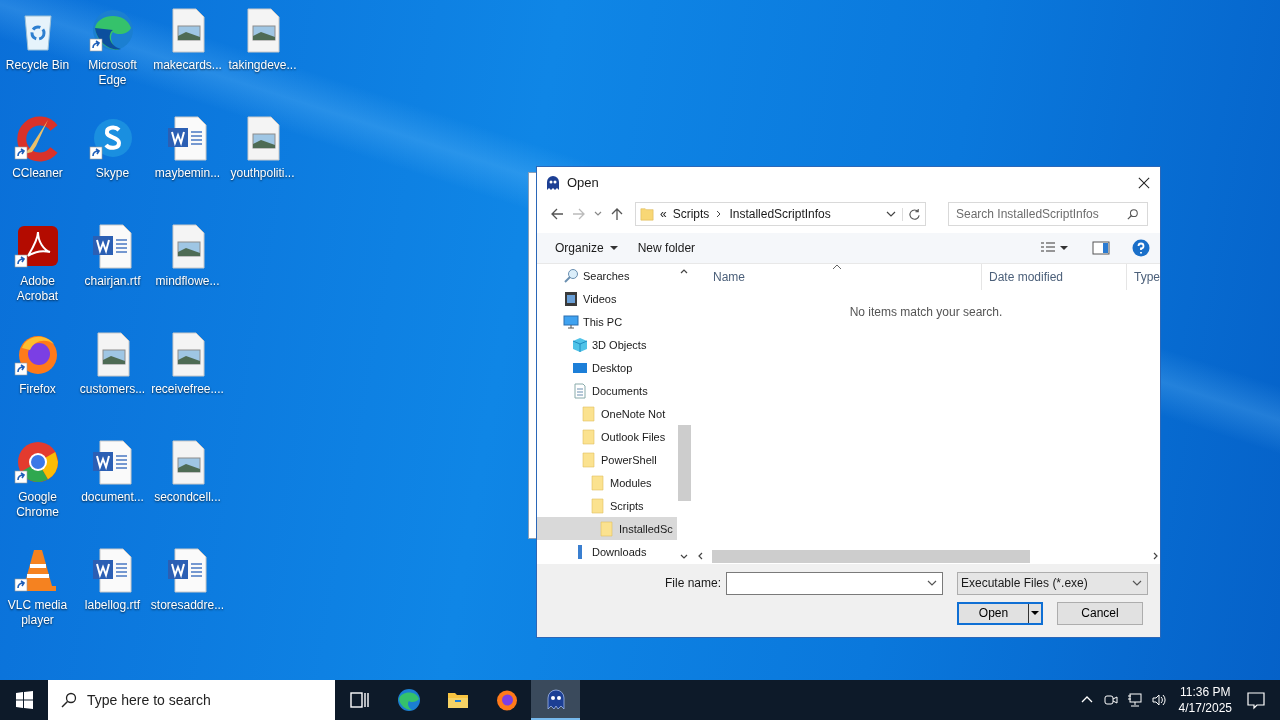 This screenshot has width=1280, height=720. Describe the element at coordinates (607, 275) in the screenshot. I see `tree-item: Searches` at that location.